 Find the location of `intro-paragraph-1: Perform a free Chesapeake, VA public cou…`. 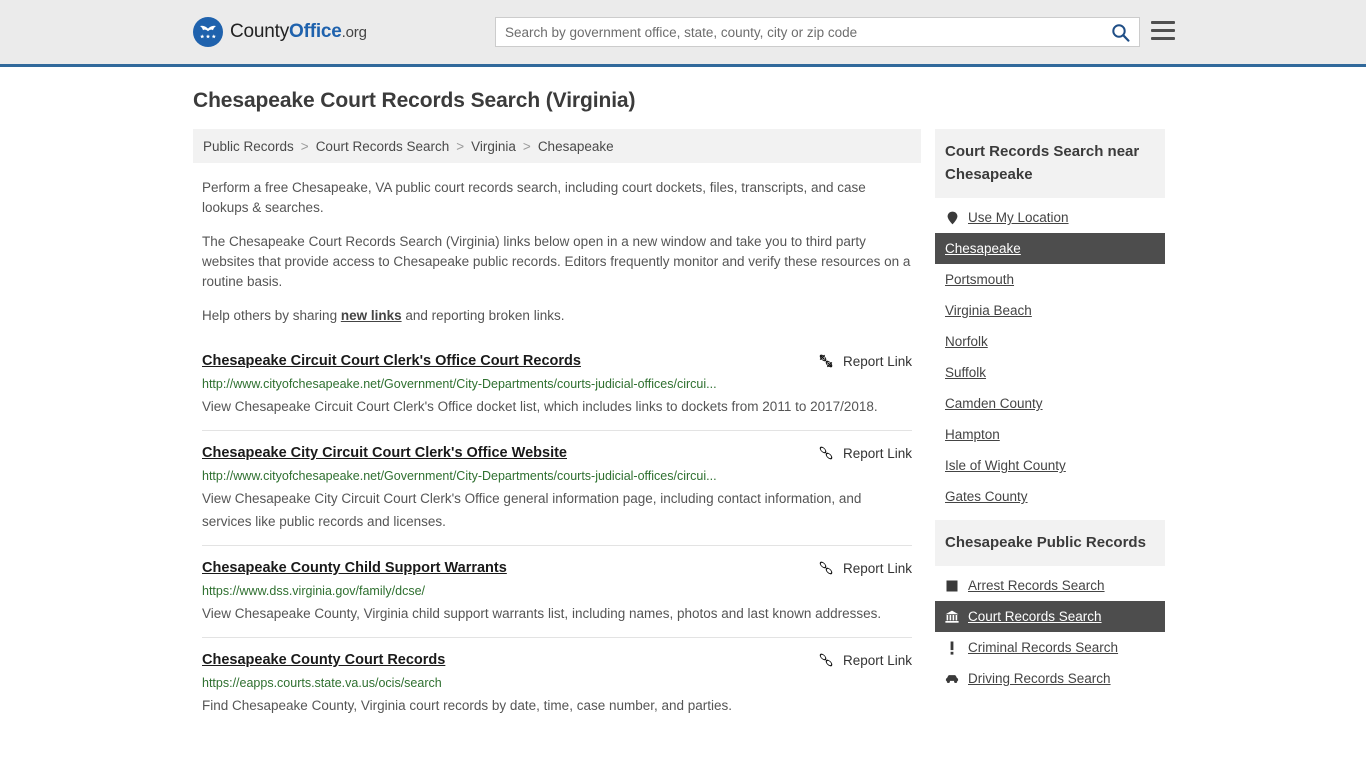

intro-paragraph-1: Perform a free Chesapeake, VA public cou… is located at coordinates (534, 197).